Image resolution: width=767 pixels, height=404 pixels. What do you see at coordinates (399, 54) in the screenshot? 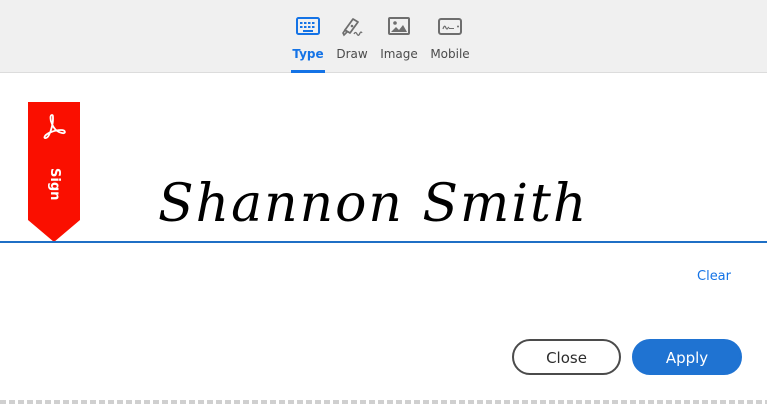
I see `tab-image-label: Image` at bounding box center [399, 54].